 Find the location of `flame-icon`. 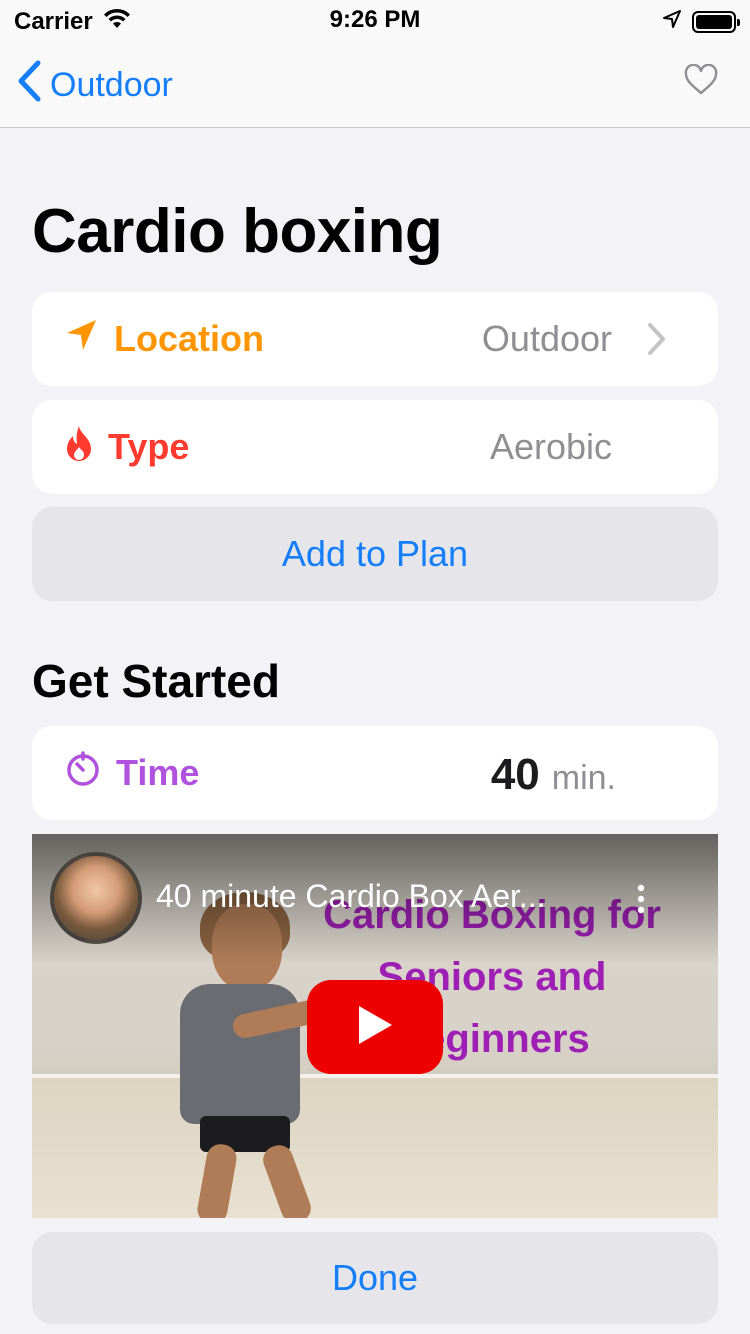

flame-icon is located at coordinates (79, 447).